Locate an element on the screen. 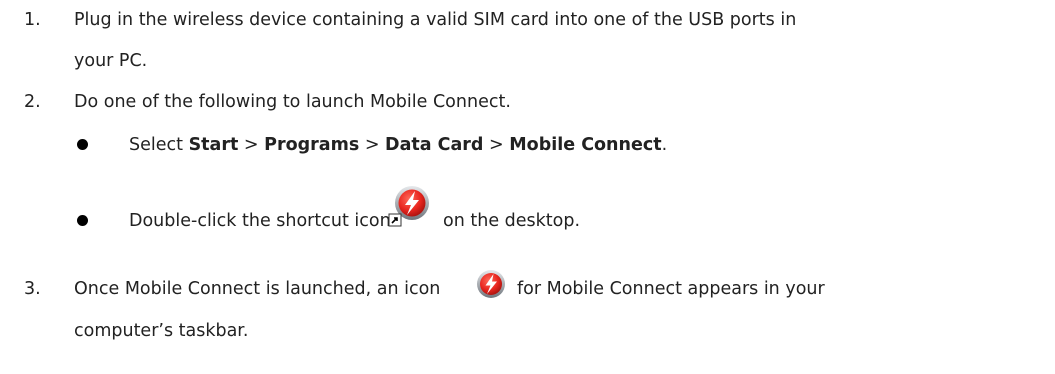 The height and width of the screenshot is (374, 1055). step-1-number: 1. is located at coordinates (32, 20).